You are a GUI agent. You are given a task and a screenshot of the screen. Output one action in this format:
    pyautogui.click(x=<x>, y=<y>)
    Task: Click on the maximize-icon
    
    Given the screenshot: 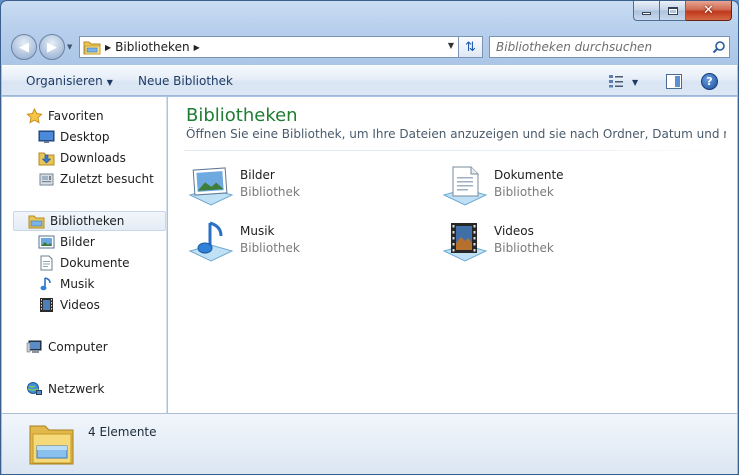 What is the action you would take?
    pyautogui.click(x=672, y=10)
    